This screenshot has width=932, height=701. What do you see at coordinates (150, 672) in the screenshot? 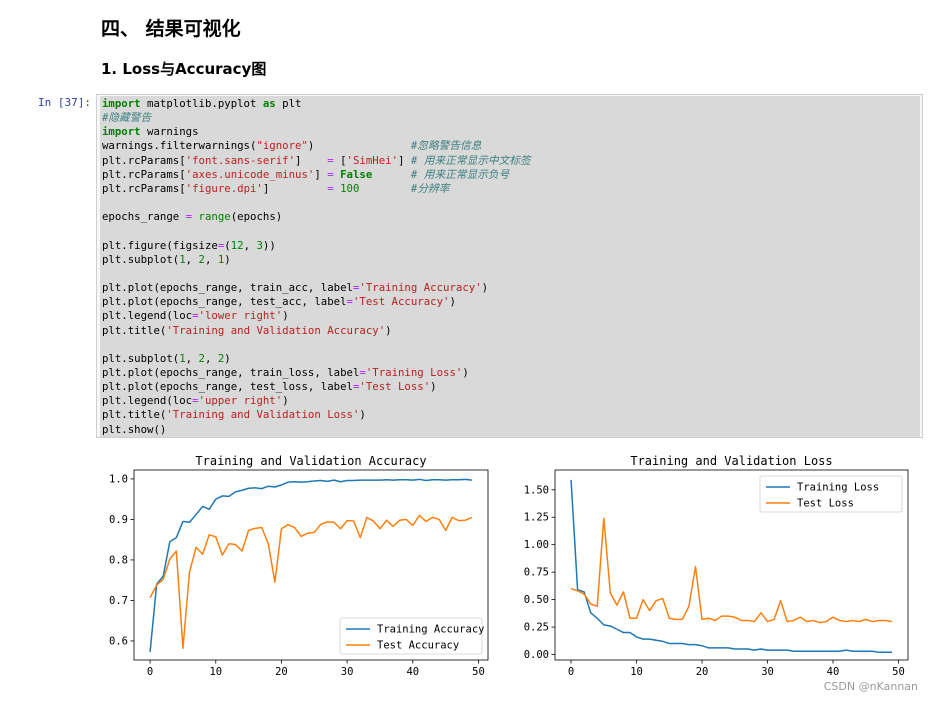
I see `x-tick-label: 0` at bounding box center [150, 672].